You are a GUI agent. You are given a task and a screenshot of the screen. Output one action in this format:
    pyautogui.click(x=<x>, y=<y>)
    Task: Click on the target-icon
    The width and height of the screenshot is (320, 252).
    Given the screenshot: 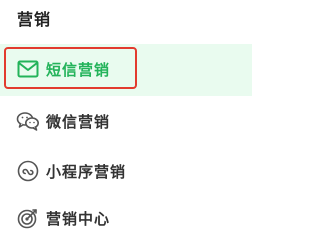 What is the action you would take?
    pyautogui.click(x=28, y=218)
    